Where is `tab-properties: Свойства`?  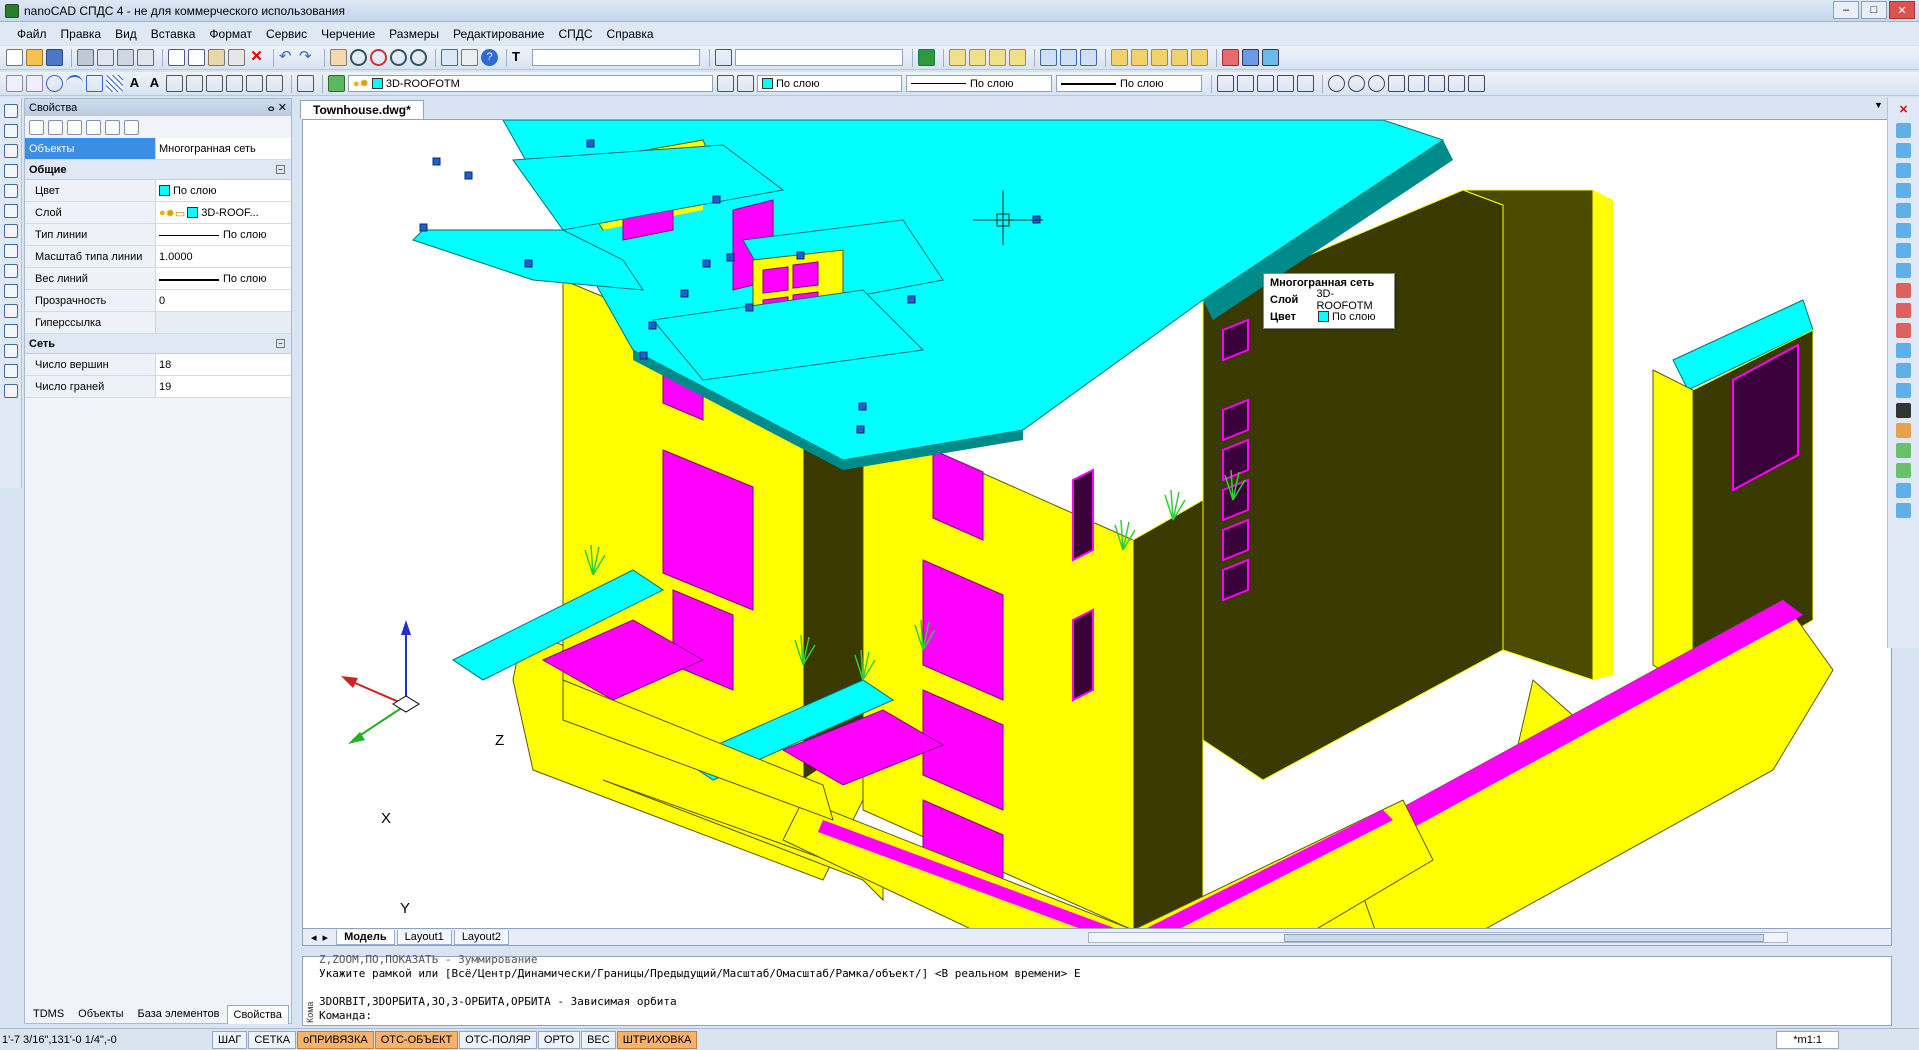 tab-properties: Свойства is located at coordinates (257, 1014).